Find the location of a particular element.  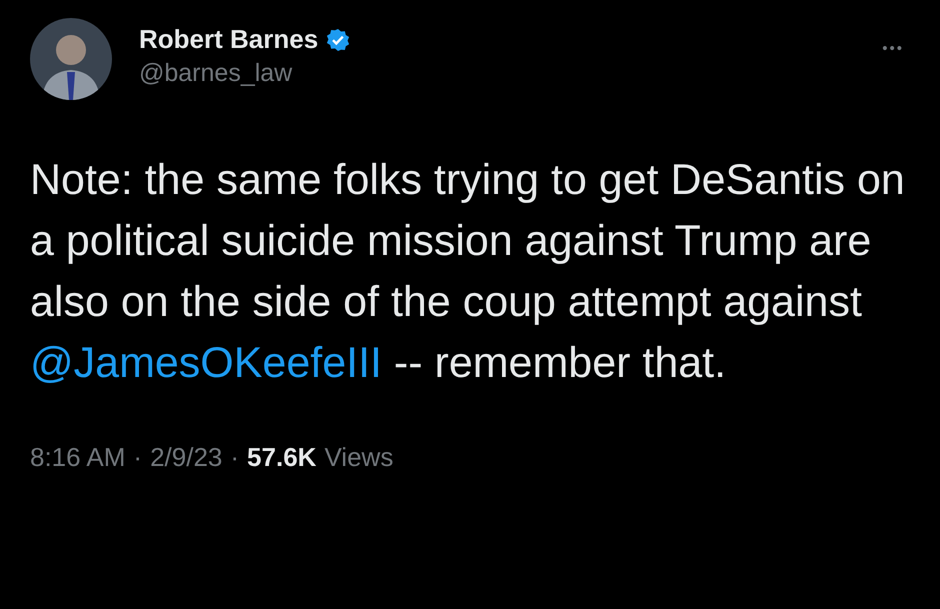

author-handle: @barnes_law is located at coordinates (497, 73).